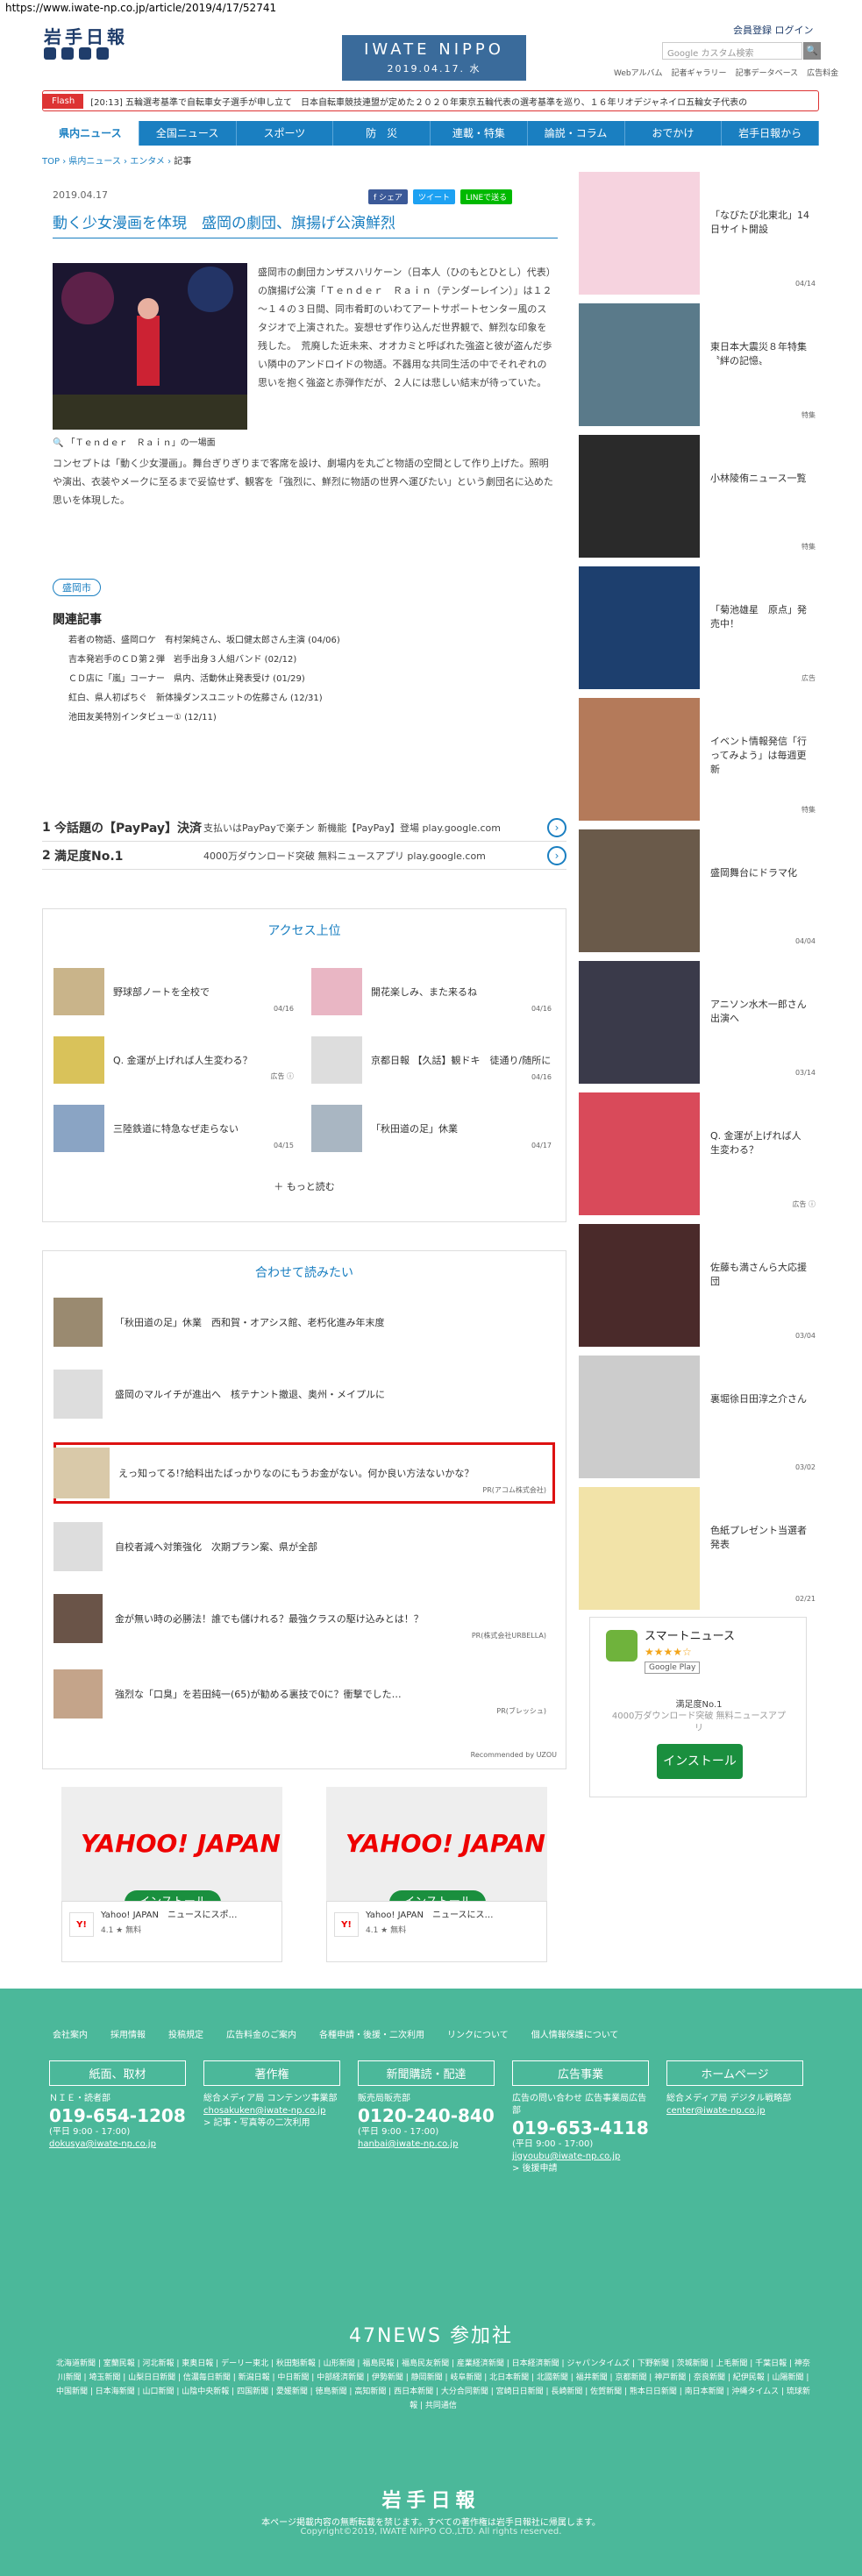 This screenshot has height=2576, width=862. Describe the element at coordinates (699, 496) in the screenshot. I see `sidebar-item: 小林陵侑ニュース一覧 特集` at that location.